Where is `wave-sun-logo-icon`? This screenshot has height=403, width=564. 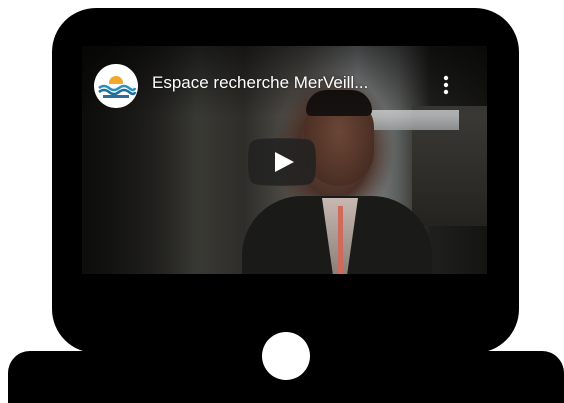
wave-sun-logo-icon is located at coordinates (116, 86).